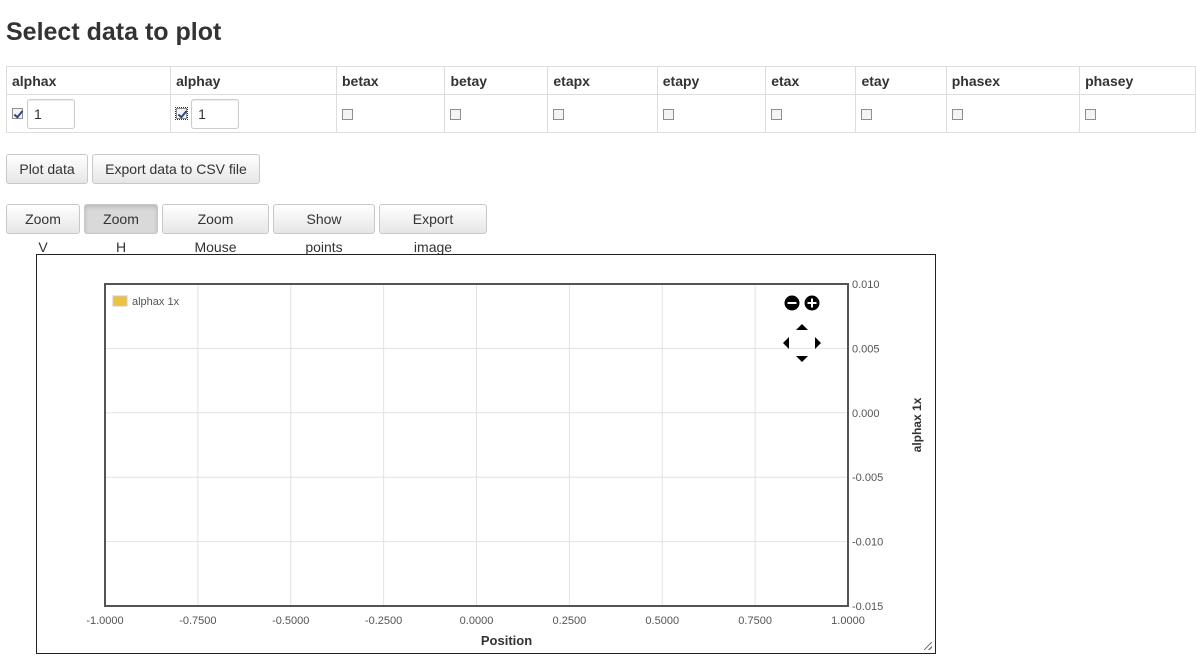 The image size is (1196, 663). Describe the element at coordinates (812, 303) in the screenshot. I see `zoom-in-icon-glyph` at that location.